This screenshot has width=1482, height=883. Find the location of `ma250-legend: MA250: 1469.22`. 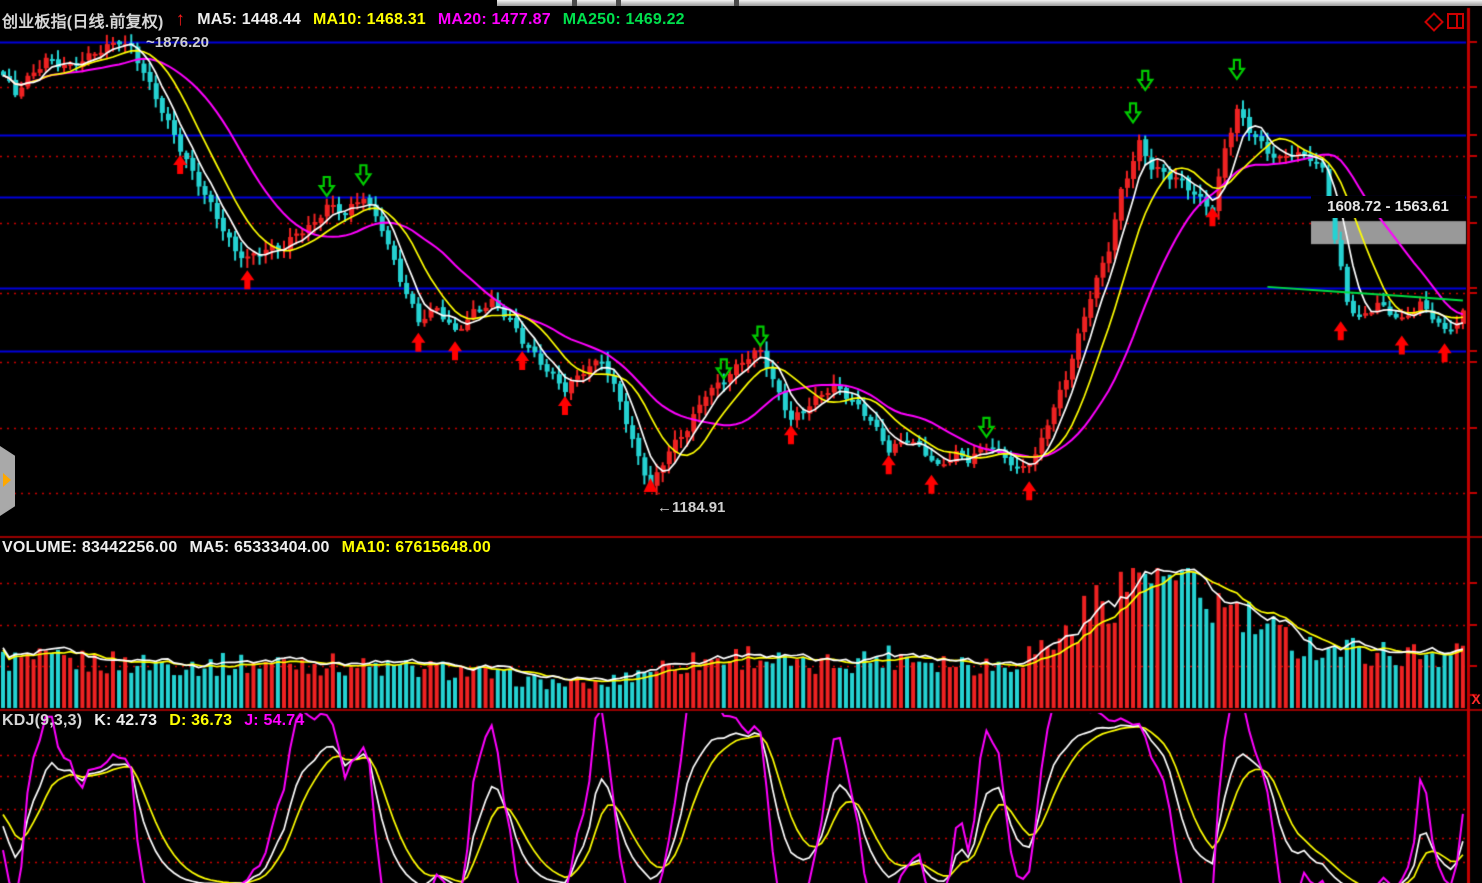

ma250-legend: MA250: 1469.22 is located at coordinates (623, 19).